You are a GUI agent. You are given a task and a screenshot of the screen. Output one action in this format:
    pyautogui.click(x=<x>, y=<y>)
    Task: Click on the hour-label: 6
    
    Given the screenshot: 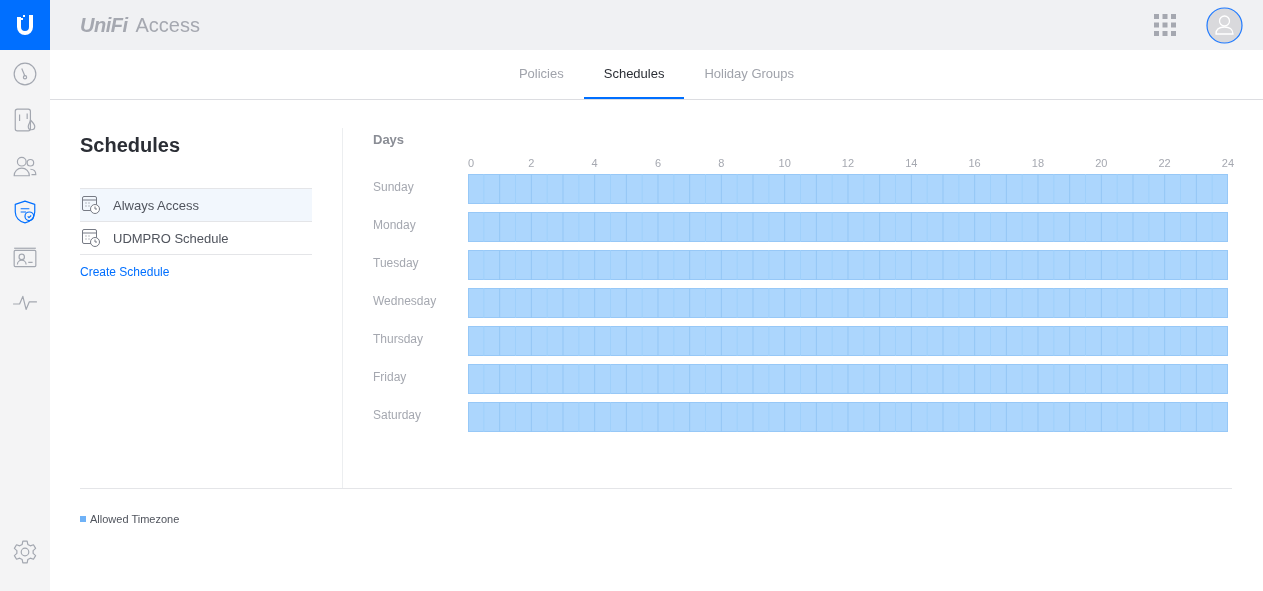 What is the action you would take?
    pyautogui.click(x=658, y=164)
    